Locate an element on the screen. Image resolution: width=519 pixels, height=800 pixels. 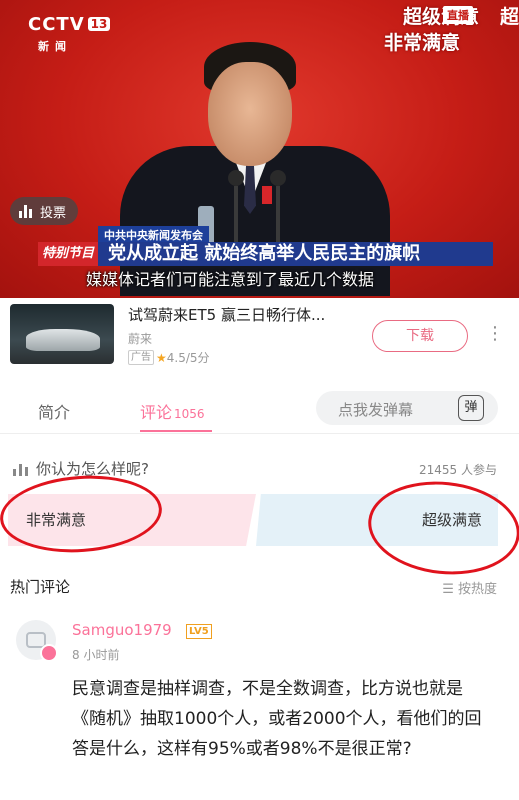
ad-thumbnail is located at coordinates (62, 334).